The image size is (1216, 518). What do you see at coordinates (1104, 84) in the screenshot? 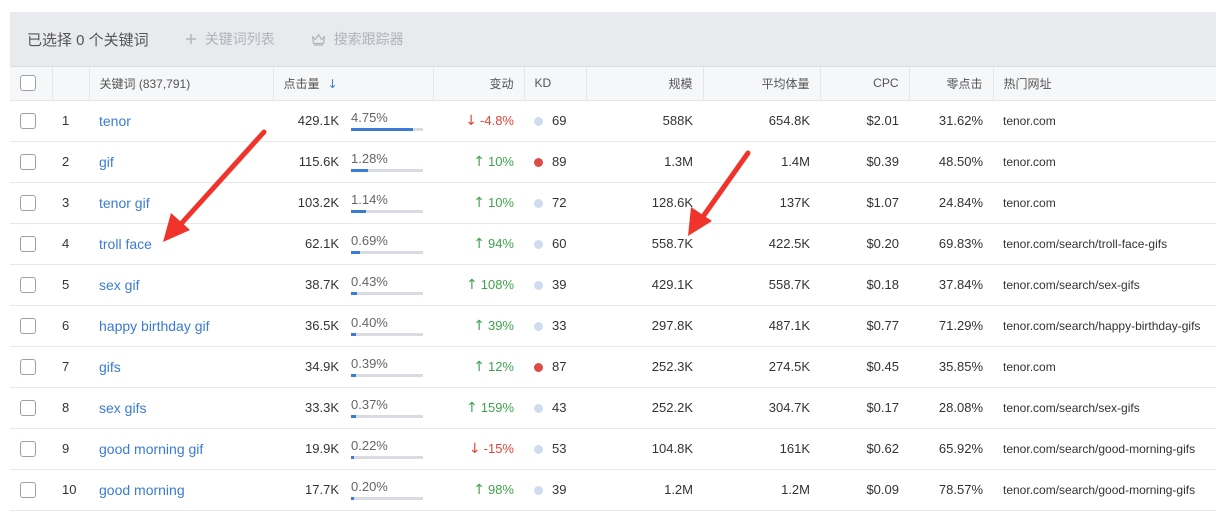
I see `top-url-header: 热门网址` at bounding box center [1104, 84].